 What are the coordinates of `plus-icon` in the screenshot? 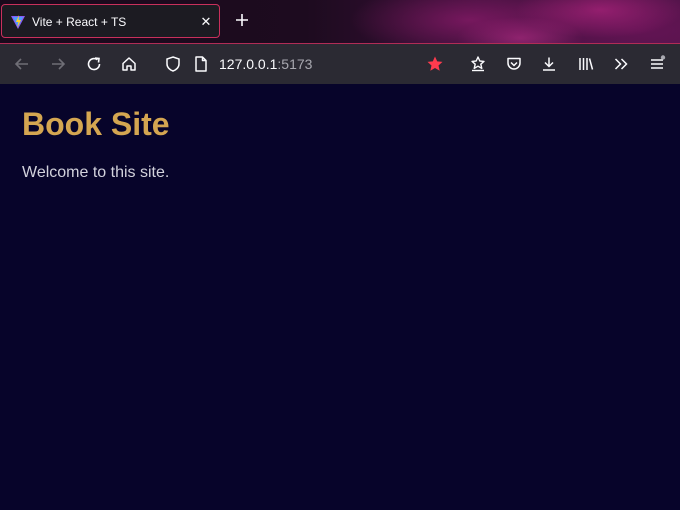 It's located at (242, 20).